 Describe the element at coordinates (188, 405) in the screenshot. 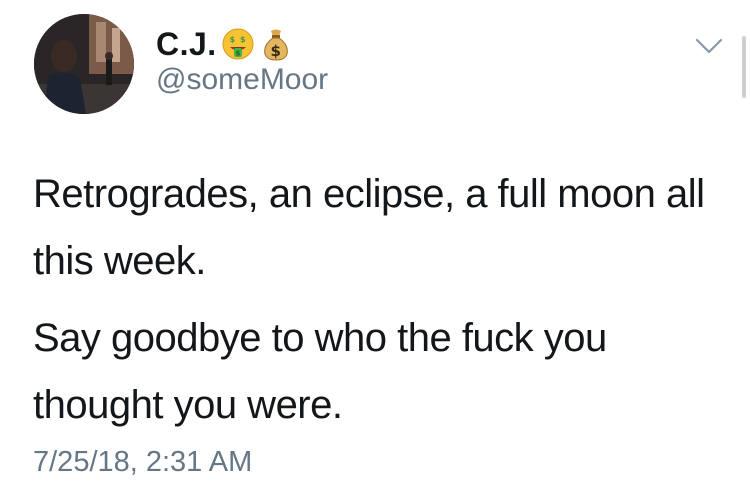

I see `tweet-text-line: thought you were.` at that location.